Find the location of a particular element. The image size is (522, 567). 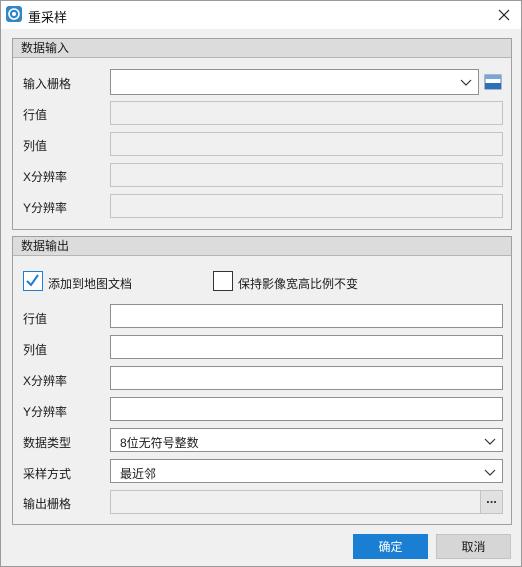

input-raster-select is located at coordinates (294, 82).